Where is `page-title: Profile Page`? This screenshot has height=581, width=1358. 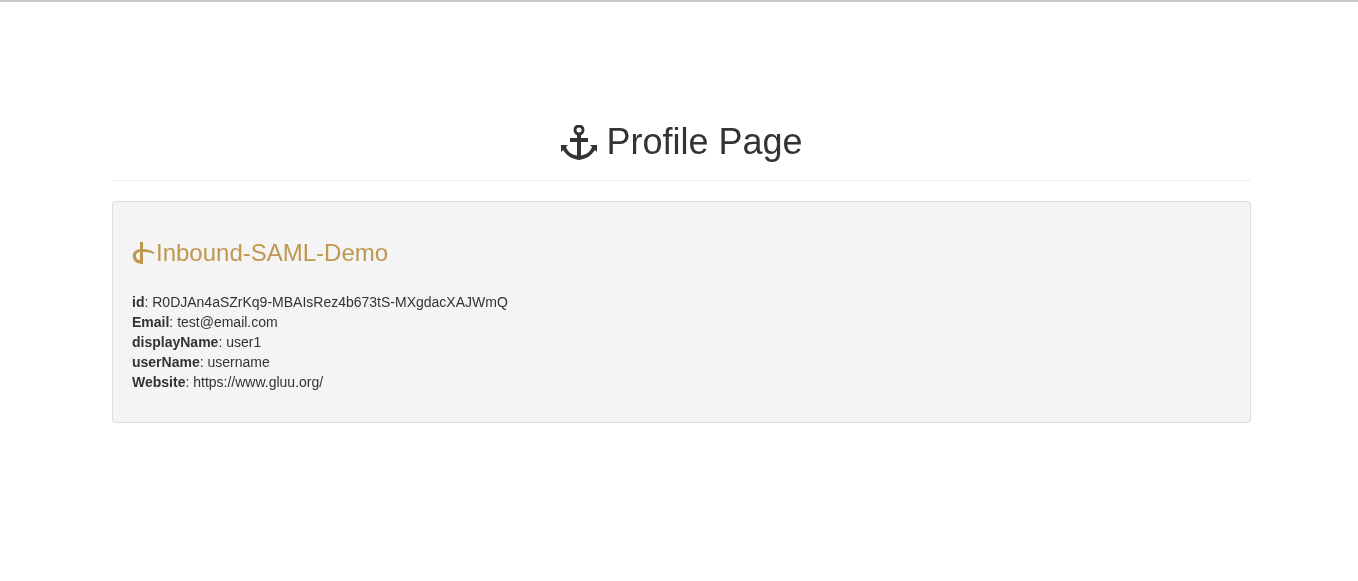 page-title: Profile Page is located at coordinates (704, 142).